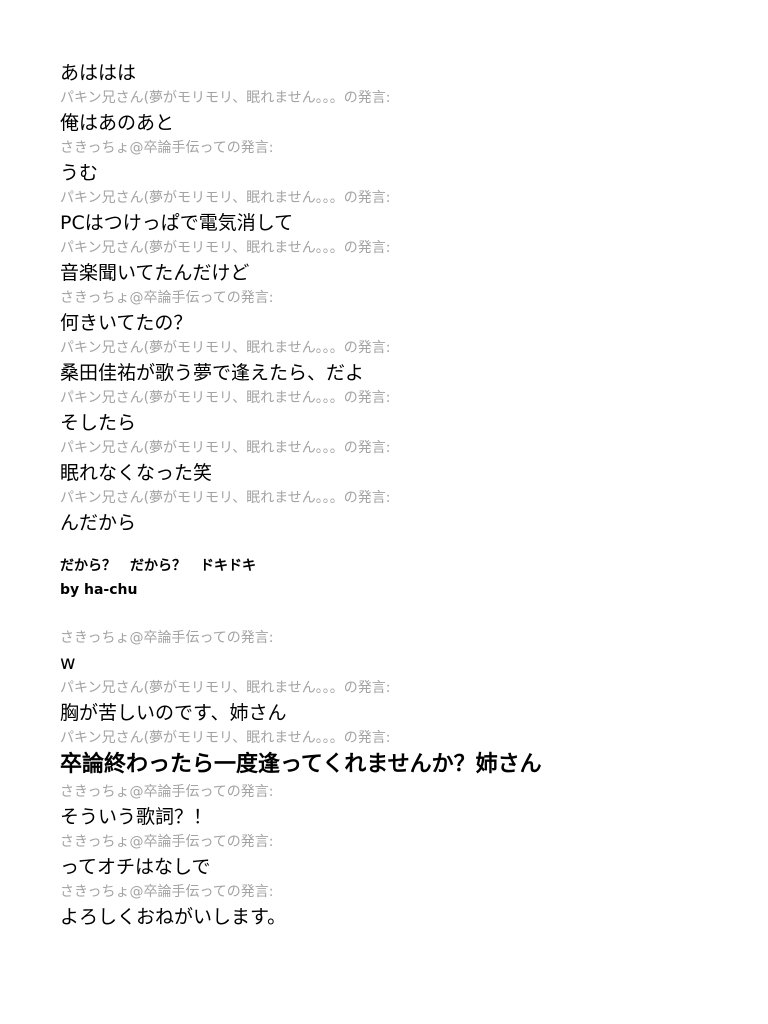  I want to click on message: 俺はあのあと, so click(117, 123).